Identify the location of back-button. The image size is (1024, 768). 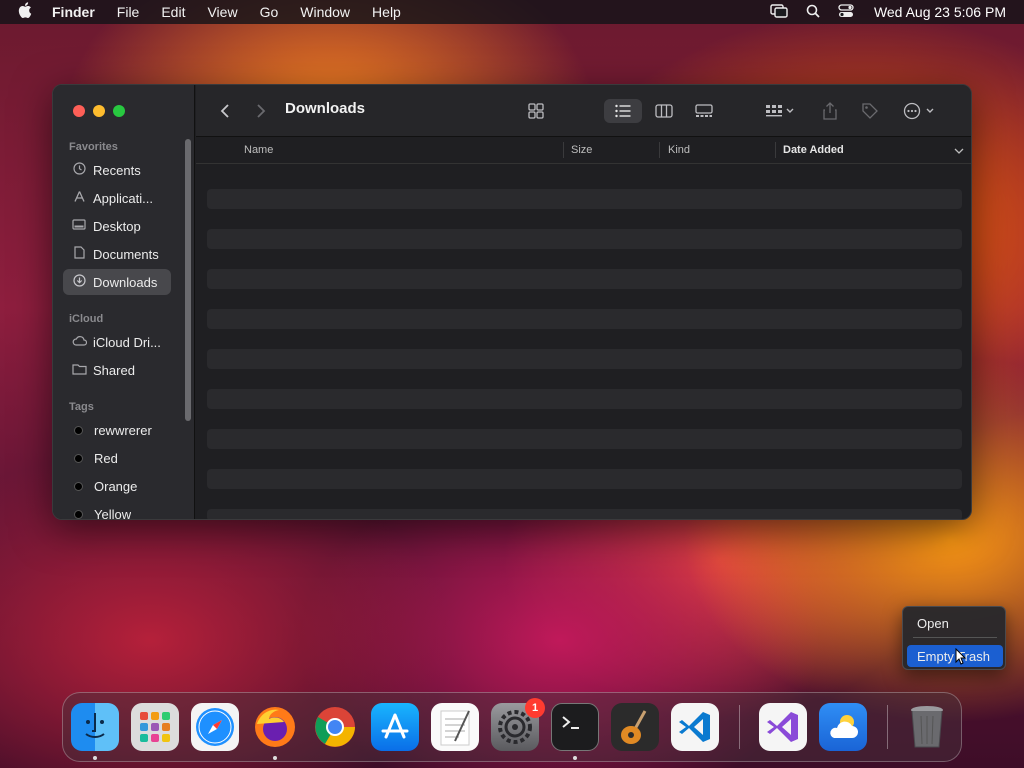
(225, 111).